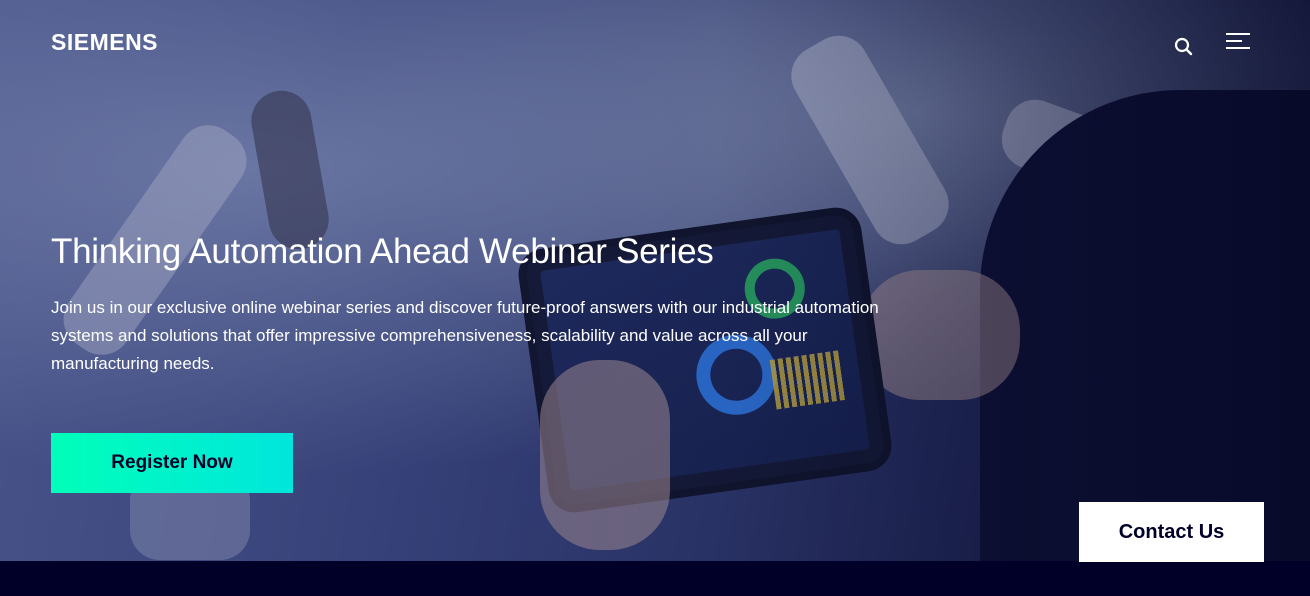 The height and width of the screenshot is (596, 1310). Describe the element at coordinates (172, 463) in the screenshot. I see `register-now-button: Register Now` at that location.